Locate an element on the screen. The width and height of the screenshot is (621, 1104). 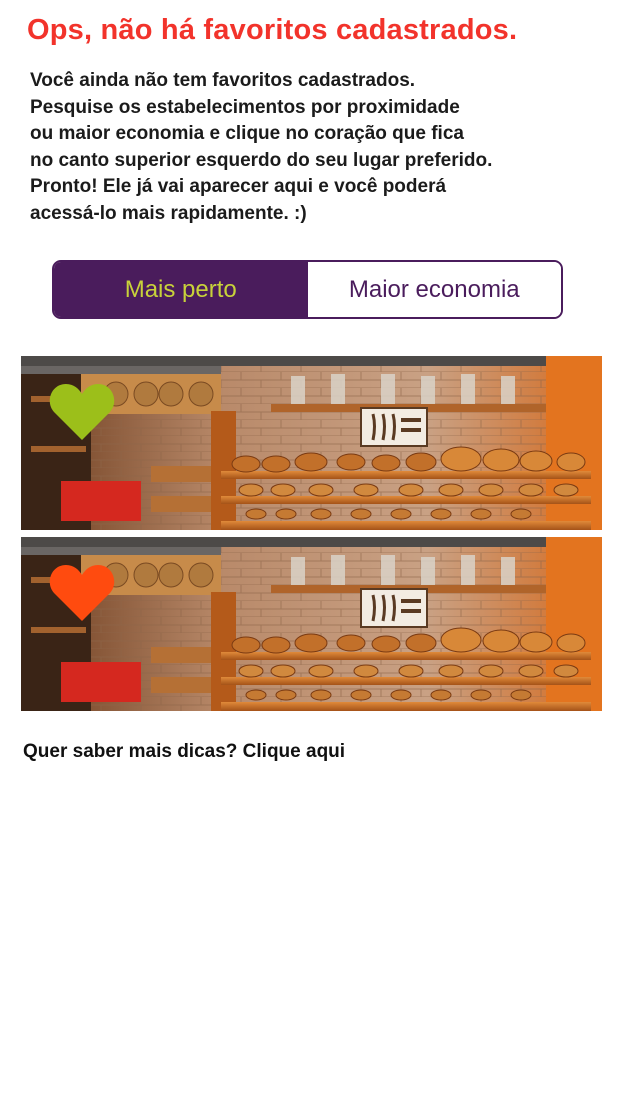
sort-toggle: Mais perto Maior economia is located at coordinates (307, 289).